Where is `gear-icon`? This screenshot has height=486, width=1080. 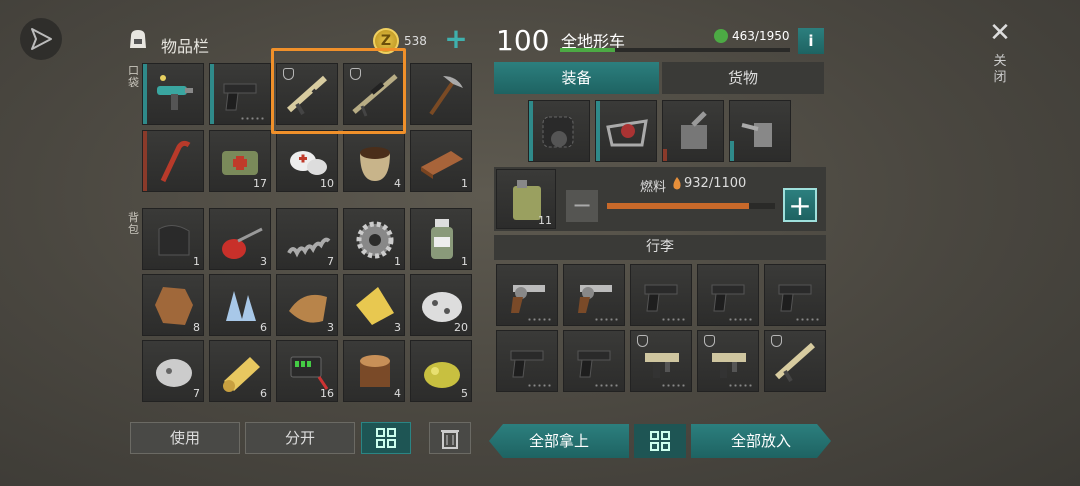 gear-icon is located at coordinates (375, 240).